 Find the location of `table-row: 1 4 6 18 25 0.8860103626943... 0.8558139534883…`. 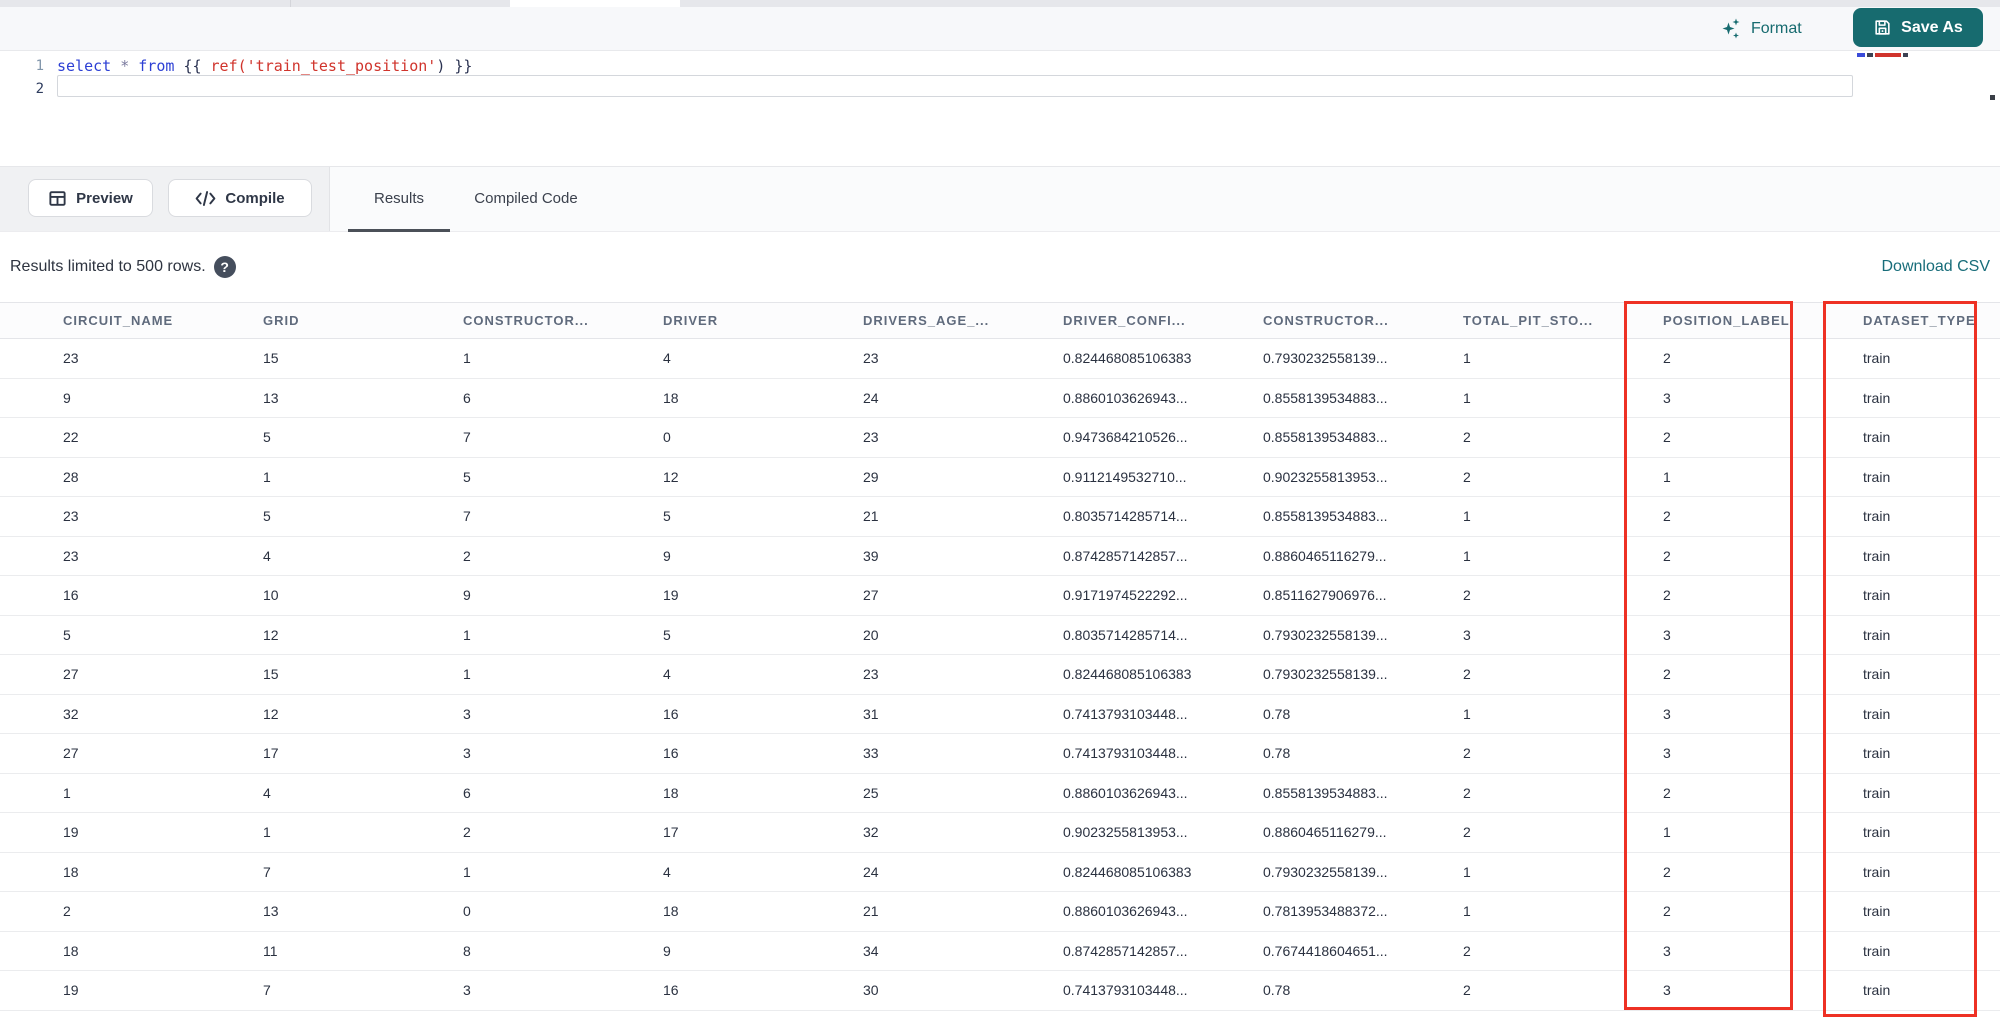

table-row: 1 4 6 18 25 0.8860103626943... 0.8558139534883… is located at coordinates (1000, 793).